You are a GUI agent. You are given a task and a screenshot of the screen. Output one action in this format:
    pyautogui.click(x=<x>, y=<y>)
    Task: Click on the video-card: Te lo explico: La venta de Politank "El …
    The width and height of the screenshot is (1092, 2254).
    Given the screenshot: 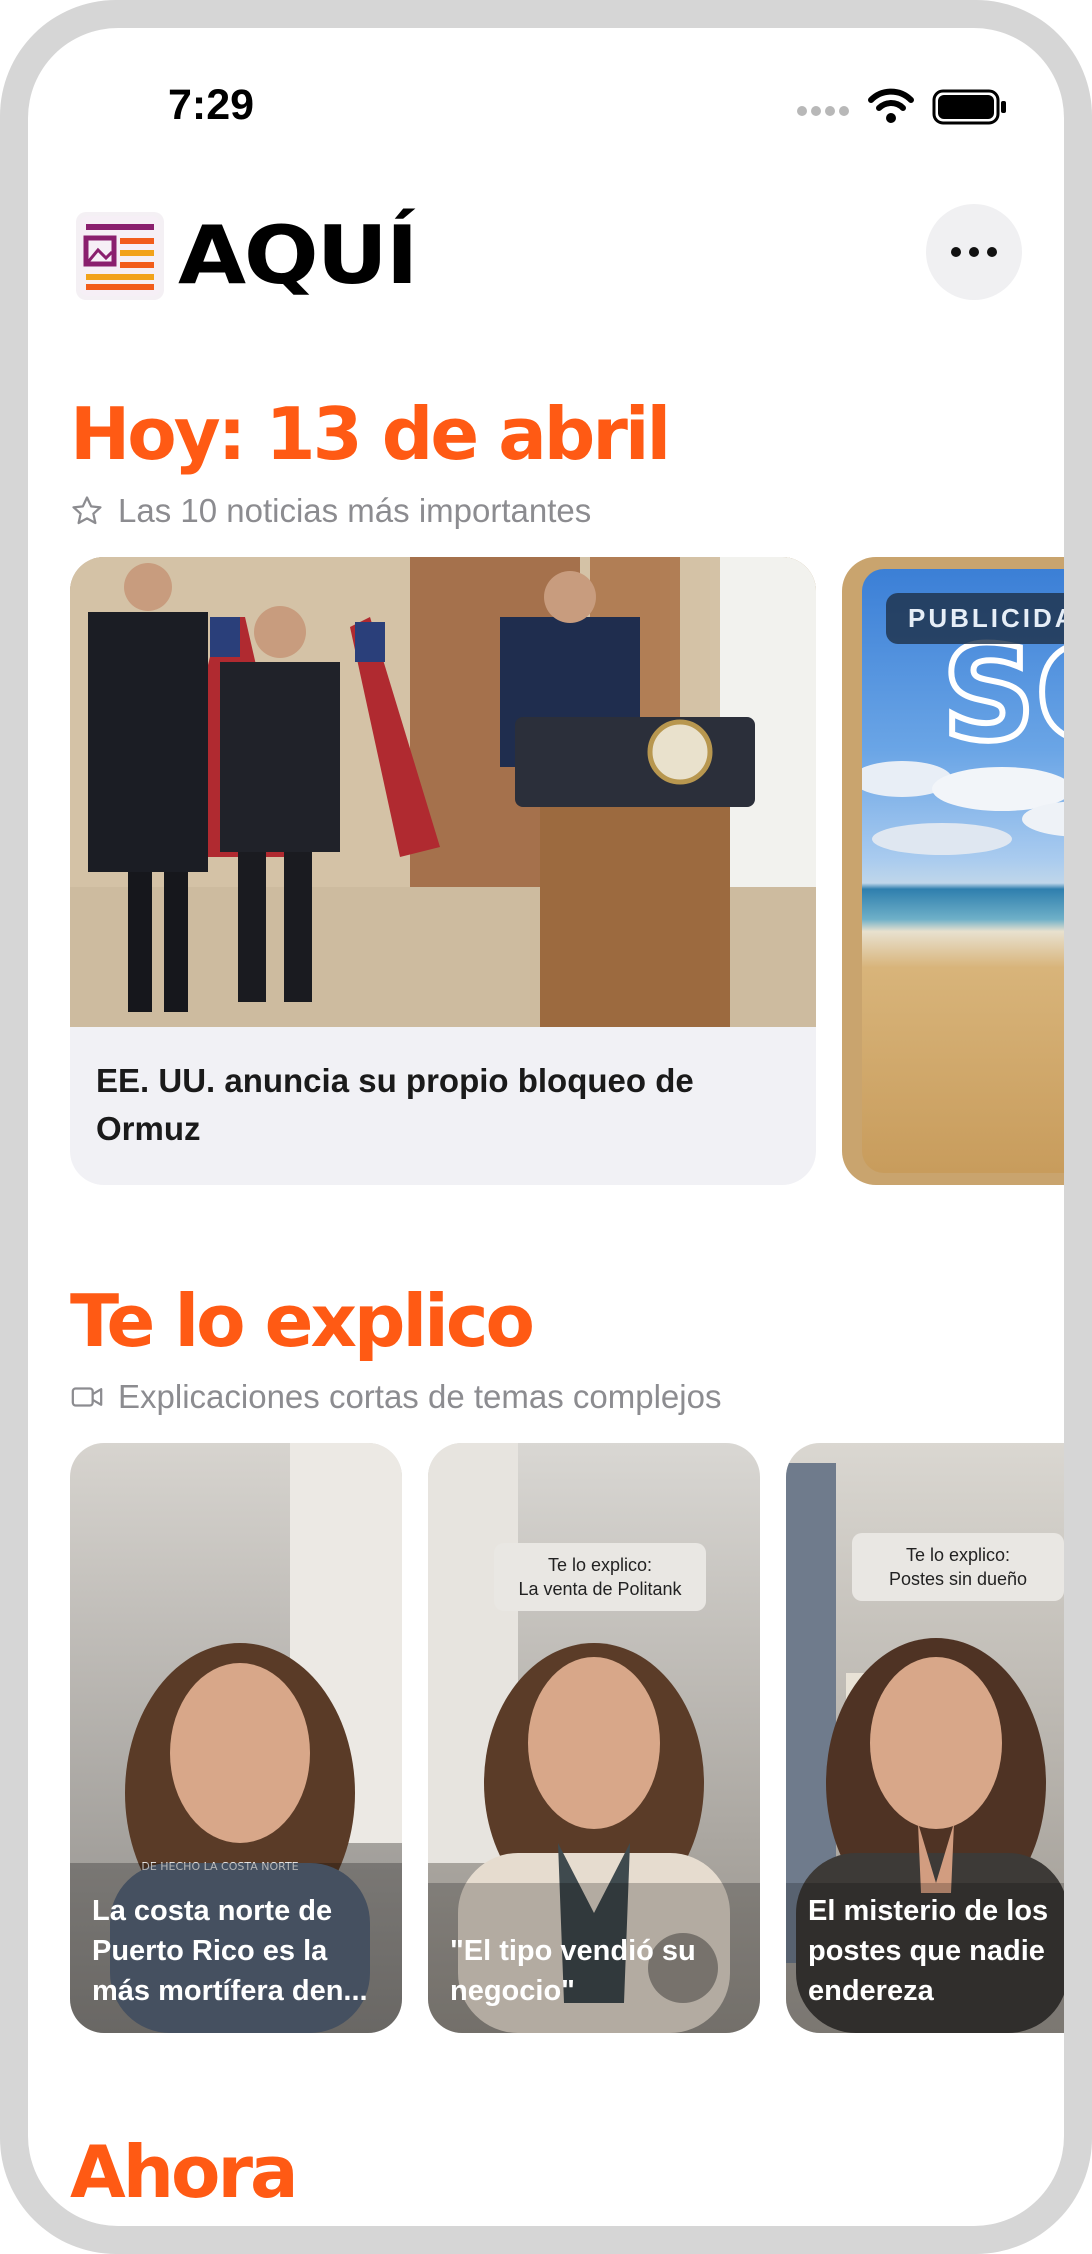 What is the action you would take?
    pyautogui.click(x=594, y=1738)
    